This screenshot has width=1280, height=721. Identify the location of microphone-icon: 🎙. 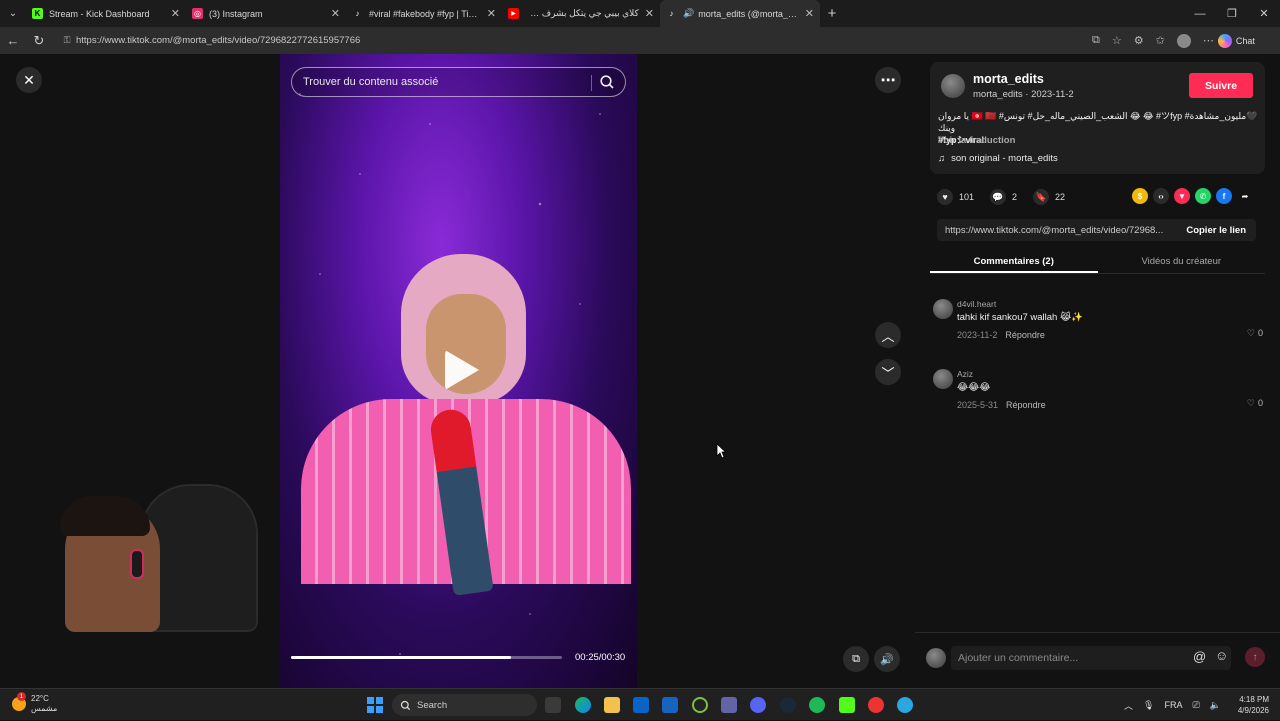
(1148, 705).